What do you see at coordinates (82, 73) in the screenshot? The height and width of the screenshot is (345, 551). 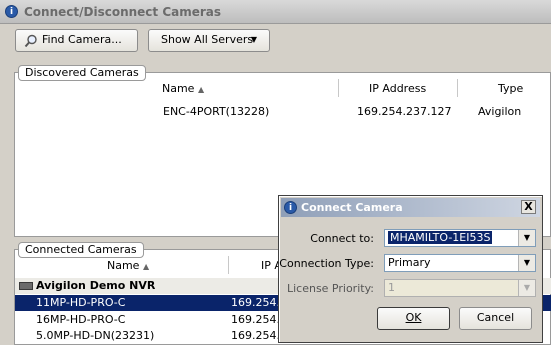 I see `discovered-cameras-legend: Discovered Cameras` at bounding box center [82, 73].